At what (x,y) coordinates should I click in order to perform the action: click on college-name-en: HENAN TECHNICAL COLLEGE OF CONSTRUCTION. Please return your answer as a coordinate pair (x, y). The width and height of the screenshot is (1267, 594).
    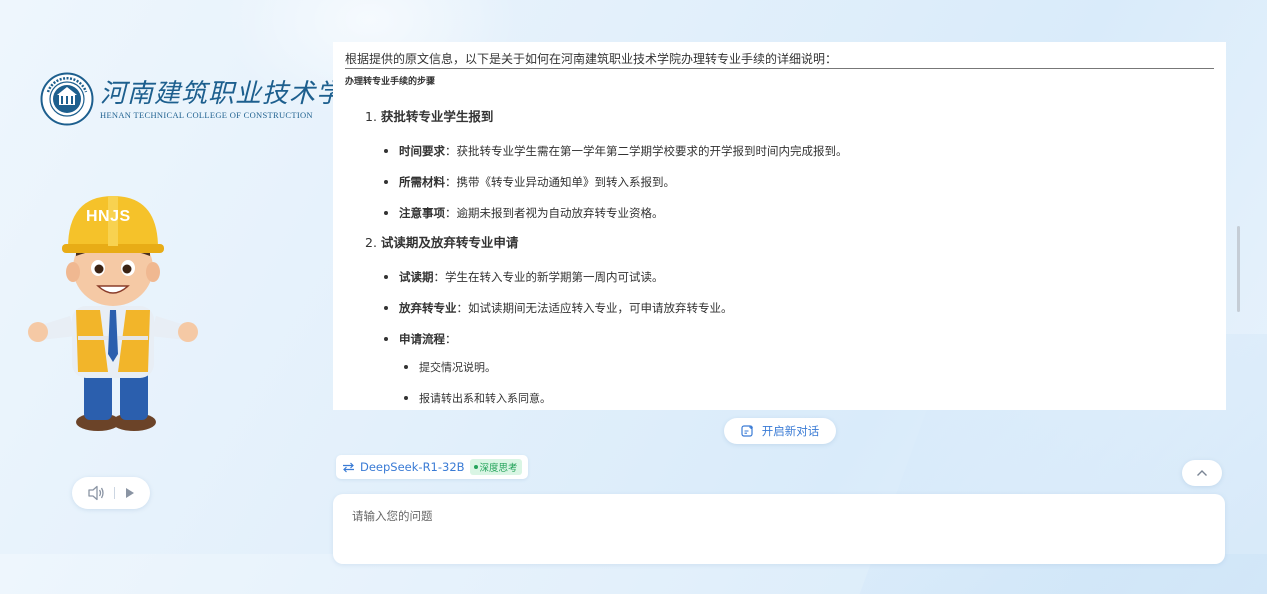
    Looking at the image, I should click on (206, 114).